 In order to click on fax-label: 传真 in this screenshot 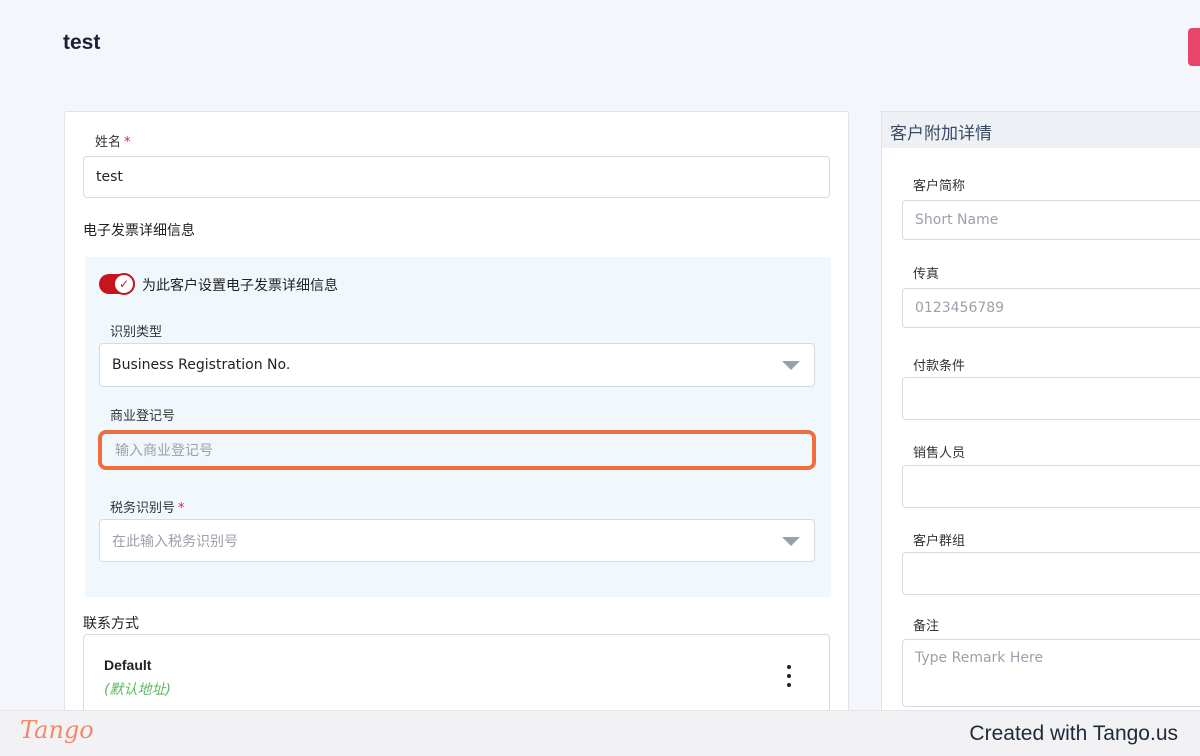, I will do `click(926, 274)`.